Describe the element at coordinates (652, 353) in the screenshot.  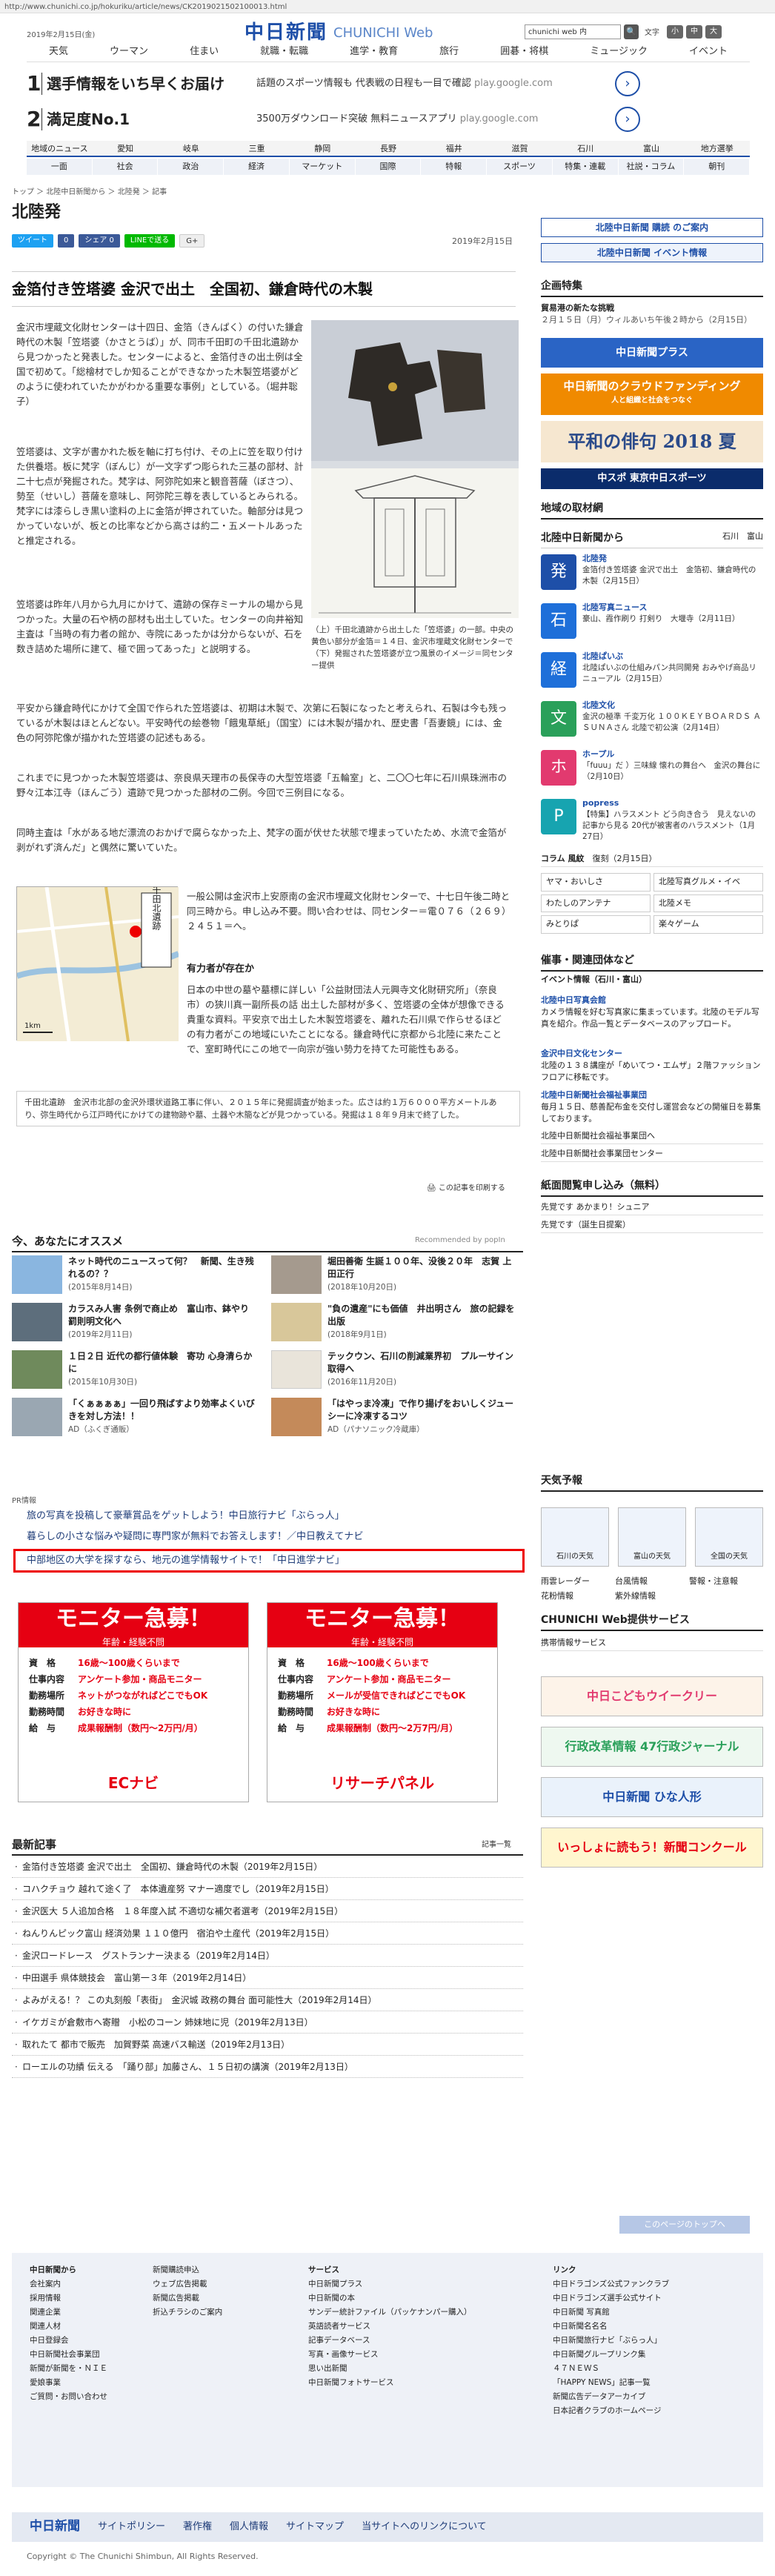
I see `chunichi-plus-banner: 中日新聞プラス` at that location.